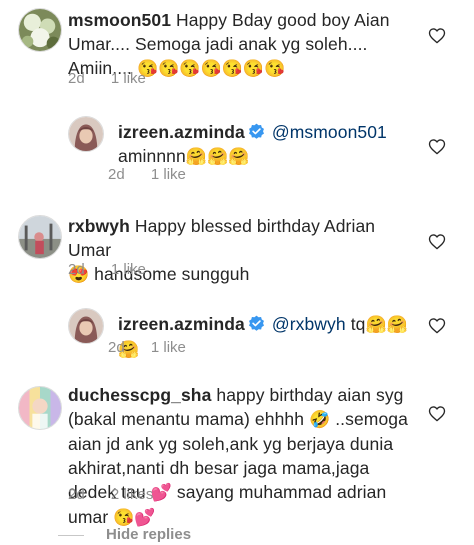 The image size is (474, 545). I want to click on comment-meta: 2d 2 likes, so click(110, 494).